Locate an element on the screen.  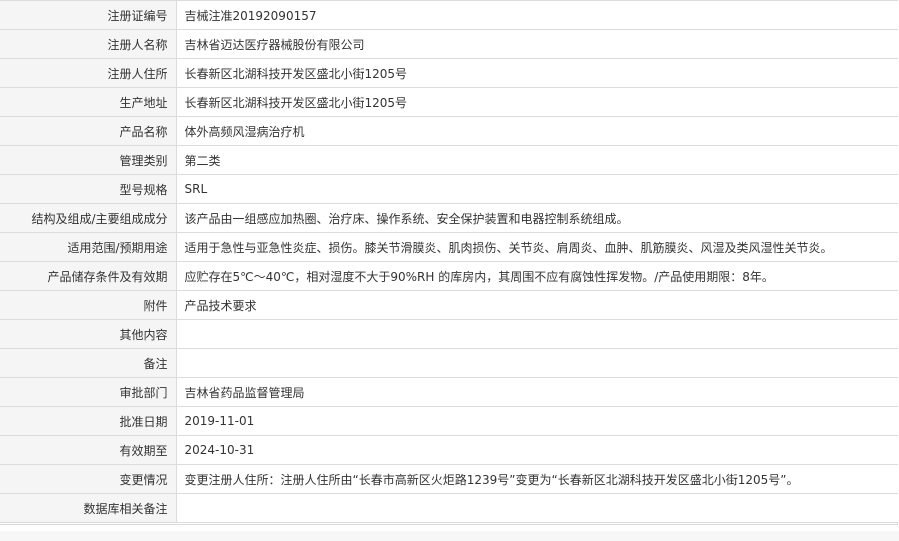
table-row: 附件 产品技术要求 is located at coordinates (449, 305).